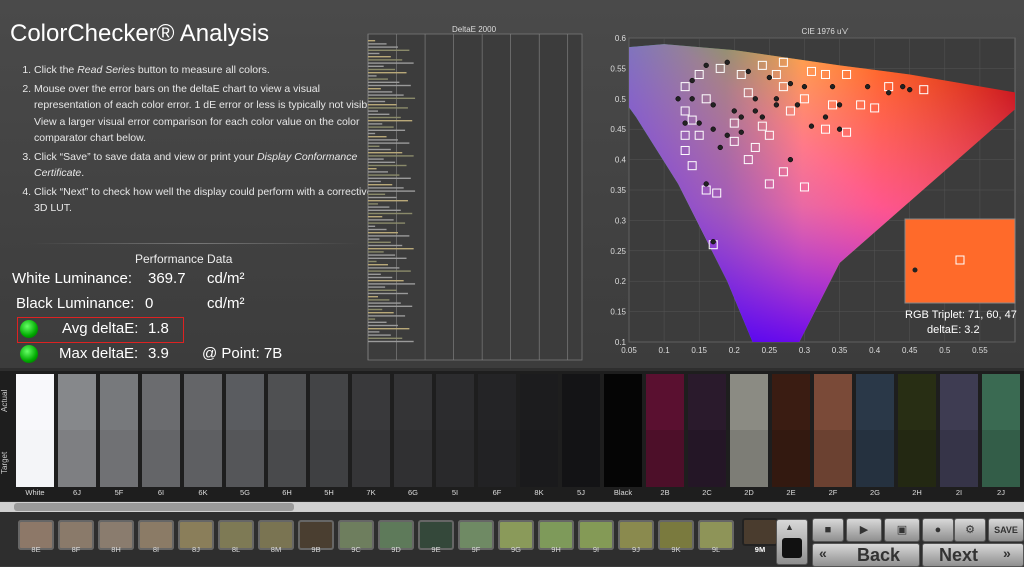 The height and width of the screenshot is (567, 1024). Describe the element at coordinates (760, 532) in the screenshot. I see `patch-swatch` at that location.